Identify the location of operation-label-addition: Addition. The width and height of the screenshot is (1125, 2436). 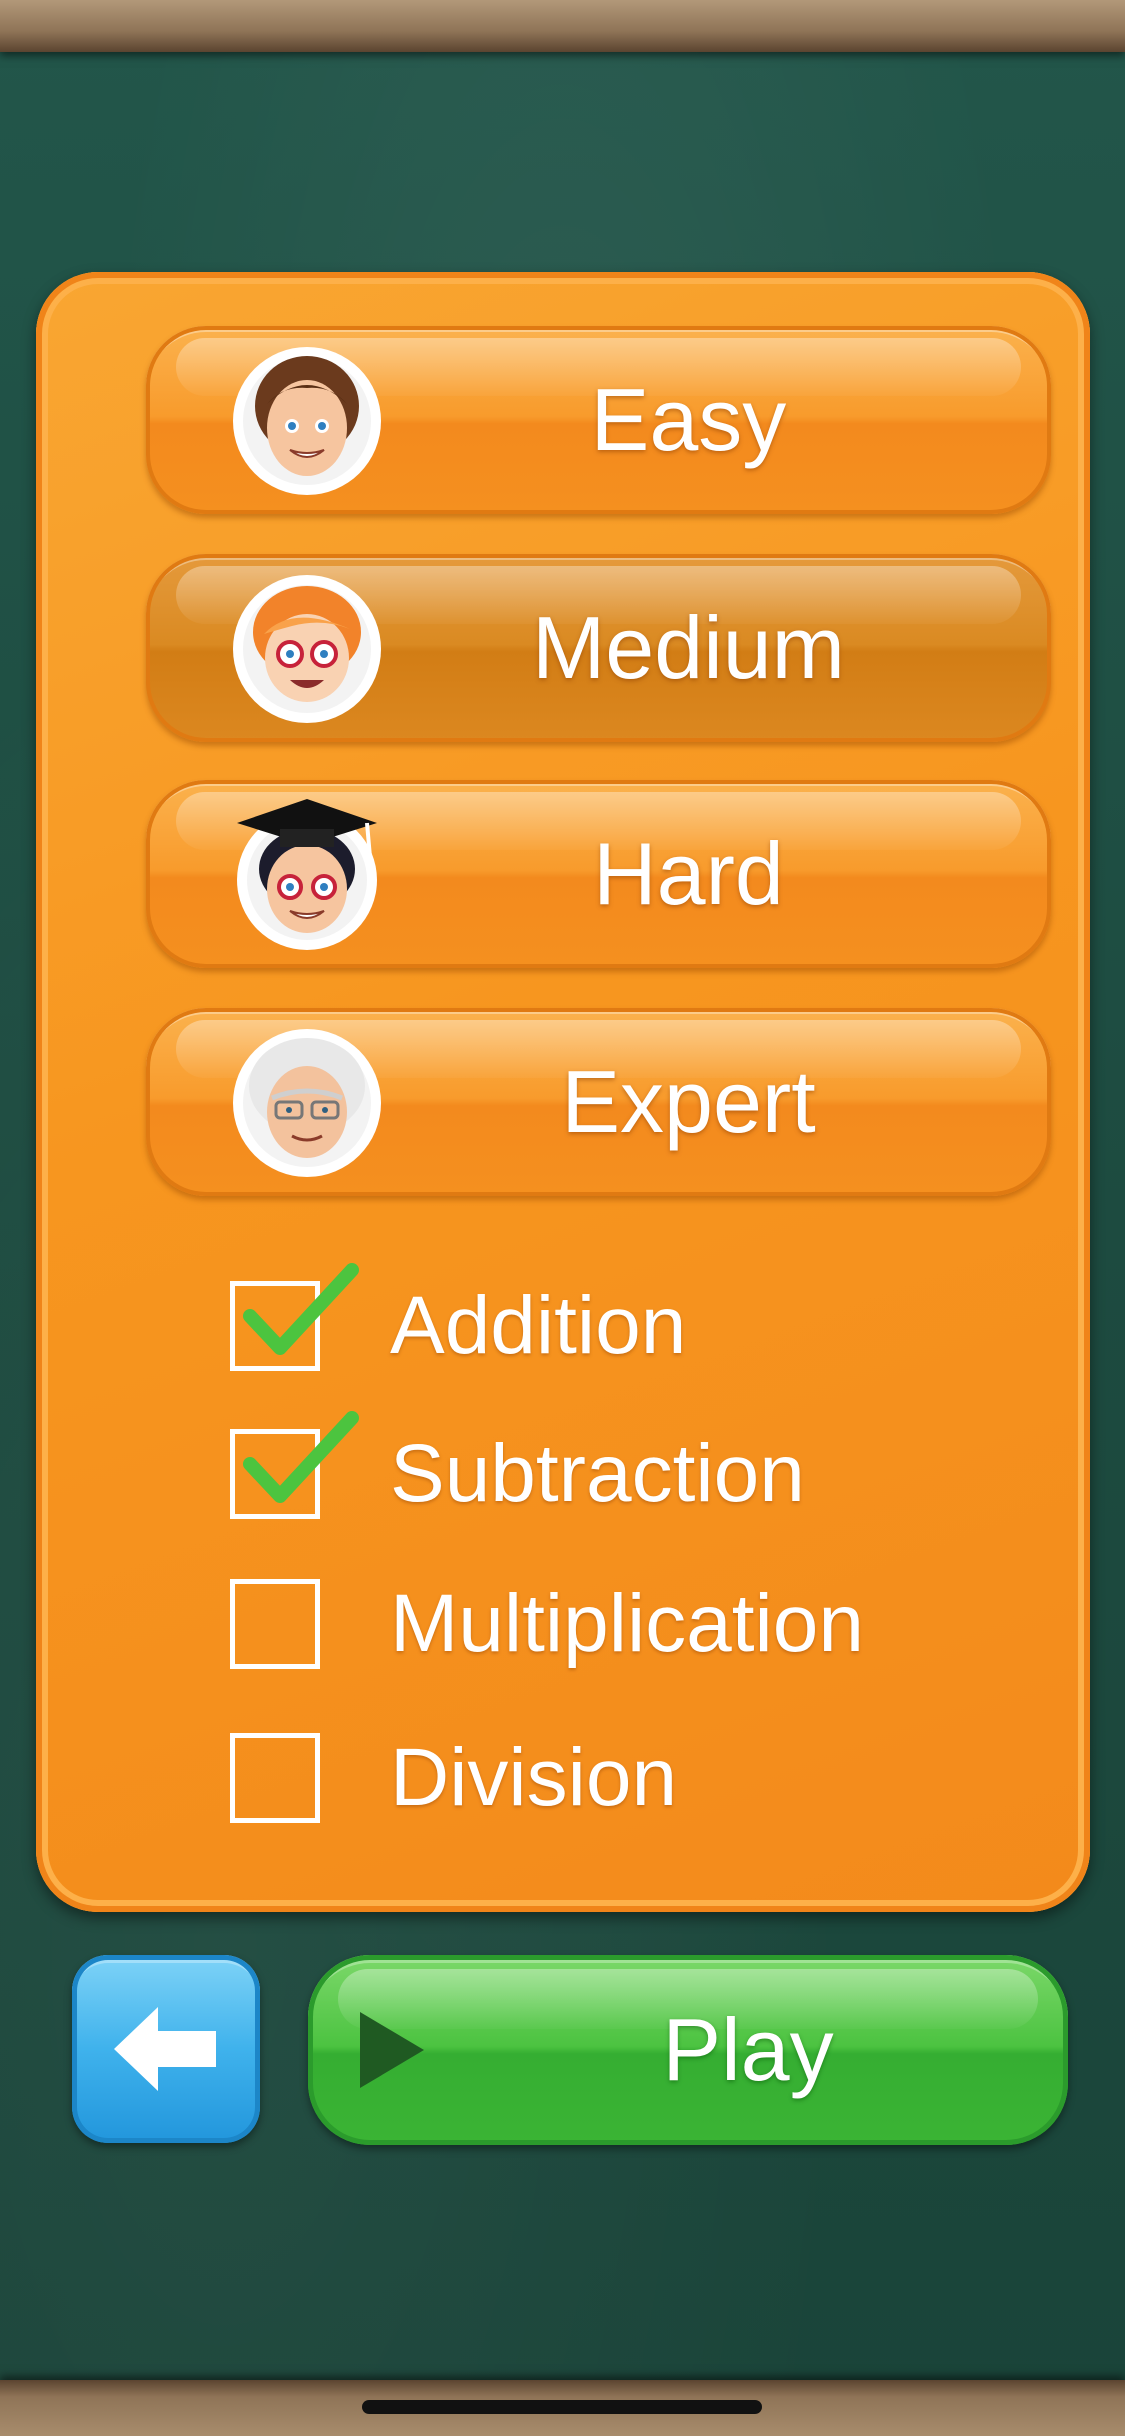
(538, 1325).